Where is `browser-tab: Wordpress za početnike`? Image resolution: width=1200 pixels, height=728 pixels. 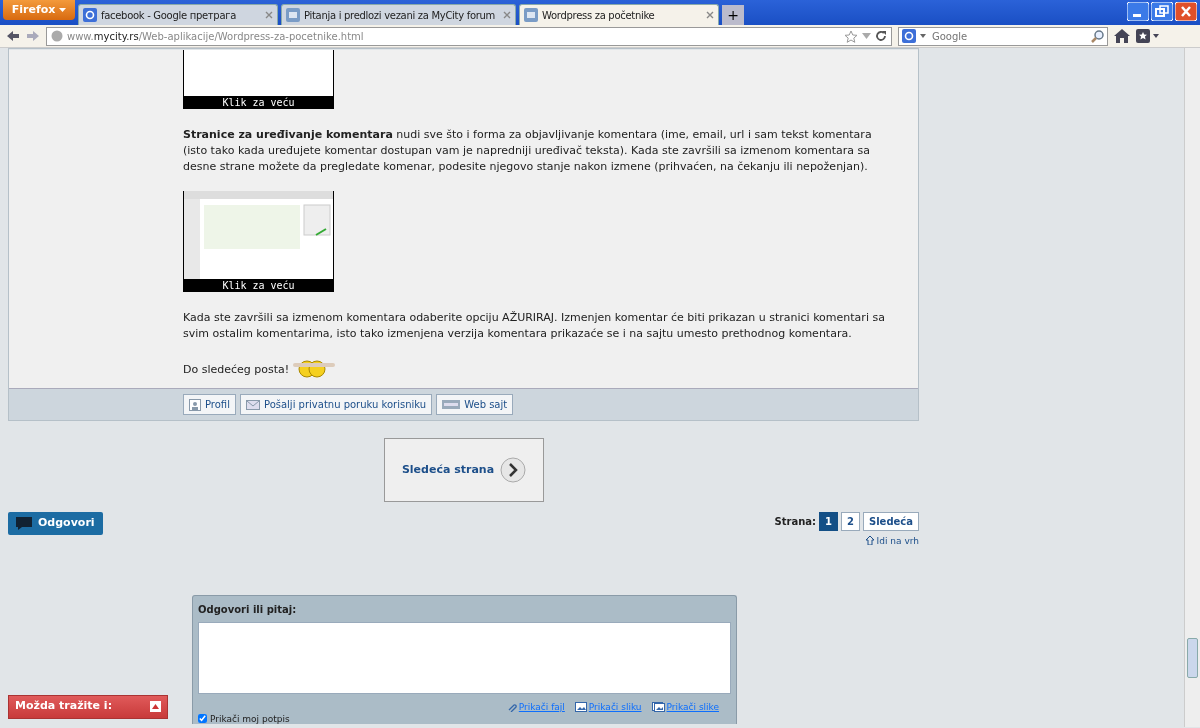
browser-tab: Wordpress za početnike is located at coordinates (619, 14).